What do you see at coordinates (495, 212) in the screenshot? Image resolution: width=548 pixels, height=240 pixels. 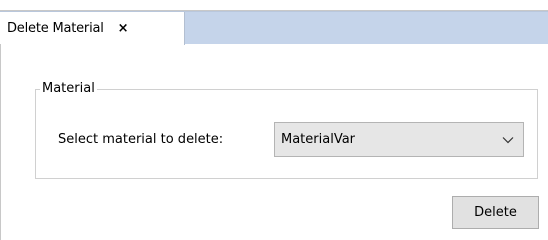 I see `delete-button: Delete` at bounding box center [495, 212].